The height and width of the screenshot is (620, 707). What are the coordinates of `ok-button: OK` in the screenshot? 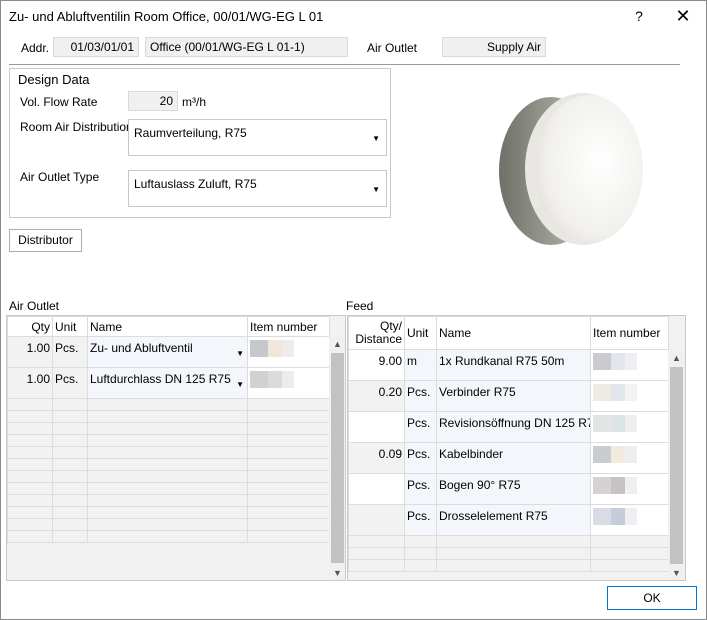 It's located at (652, 598).